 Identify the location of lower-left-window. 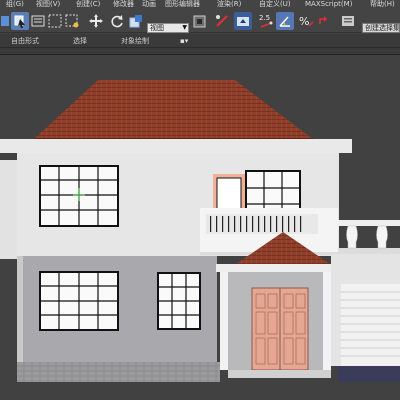
(79, 301).